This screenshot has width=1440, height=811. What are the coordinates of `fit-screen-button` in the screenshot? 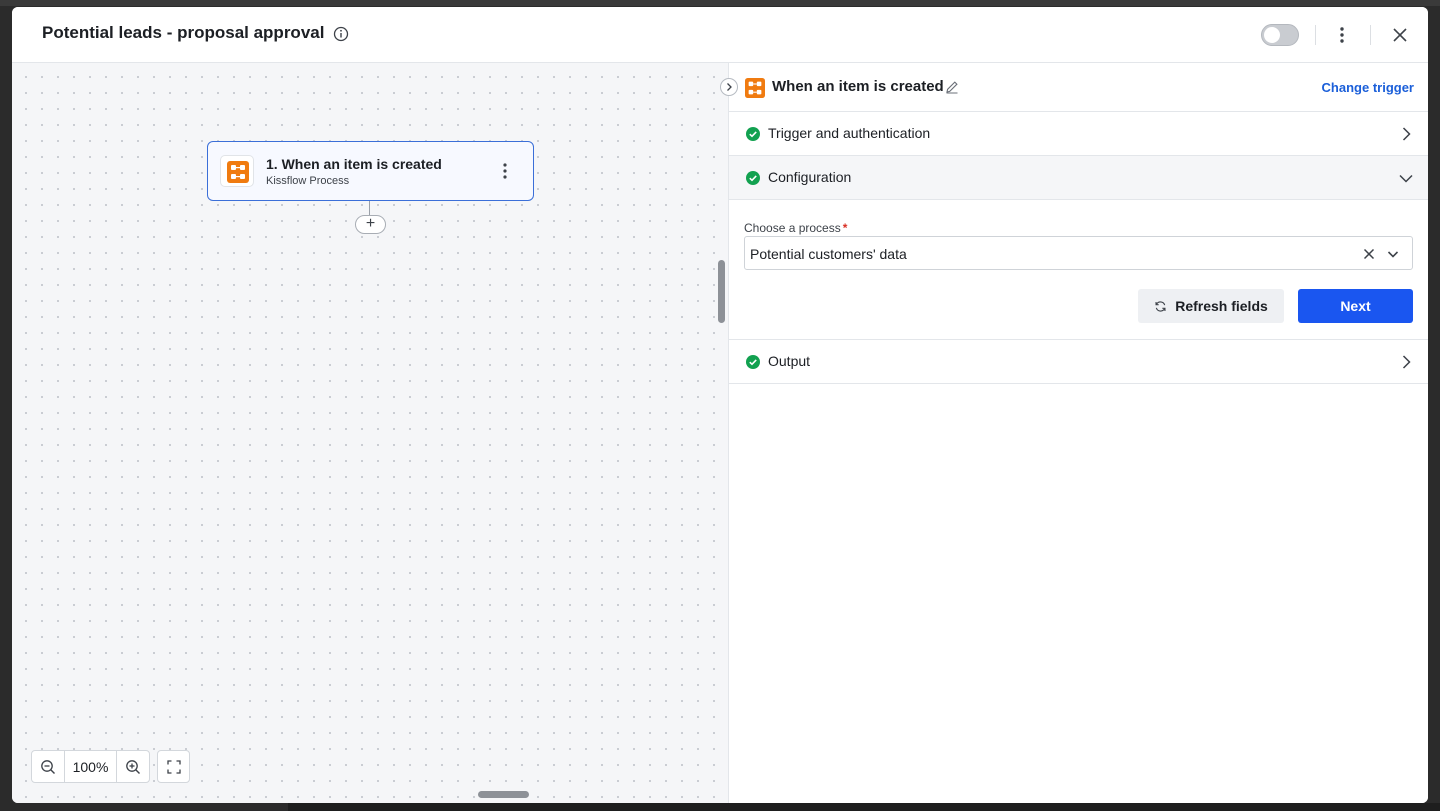 It's located at (173, 766).